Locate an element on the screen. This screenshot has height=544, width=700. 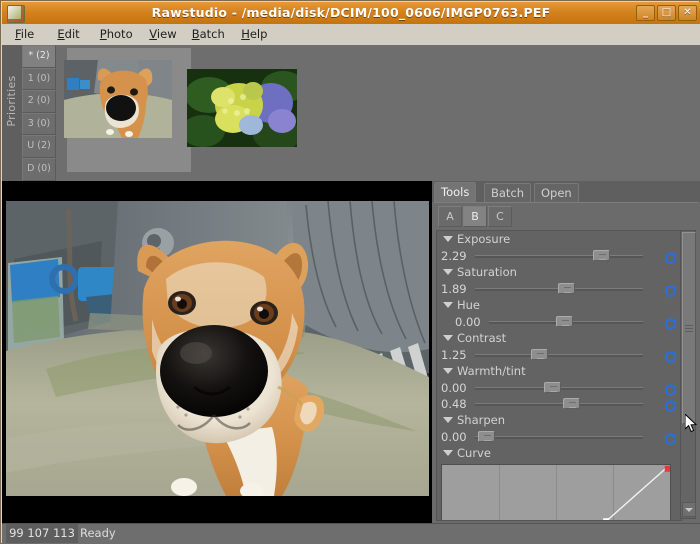
curve-line is located at coordinates (636, 492).